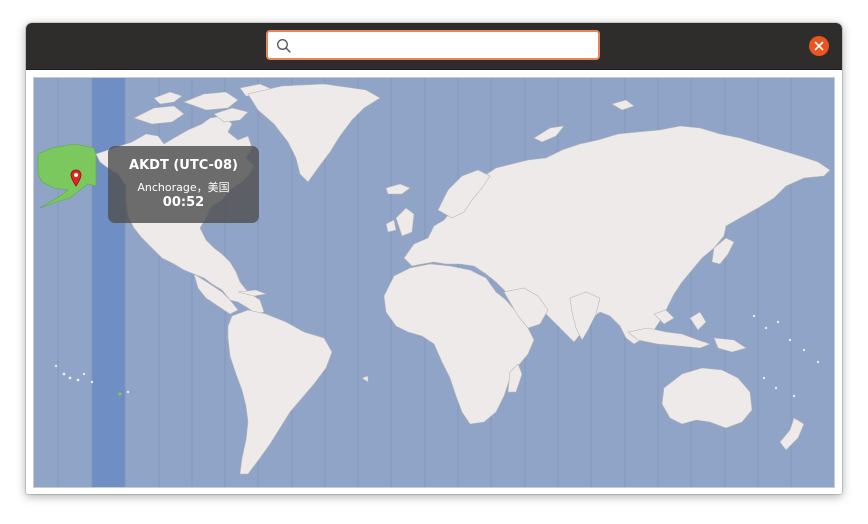 The width and height of the screenshot is (868, 524). What do you see at coordinates (76, 180) in the screenshot?
I see `location-pin-icon` at bounding box center [76, 180].